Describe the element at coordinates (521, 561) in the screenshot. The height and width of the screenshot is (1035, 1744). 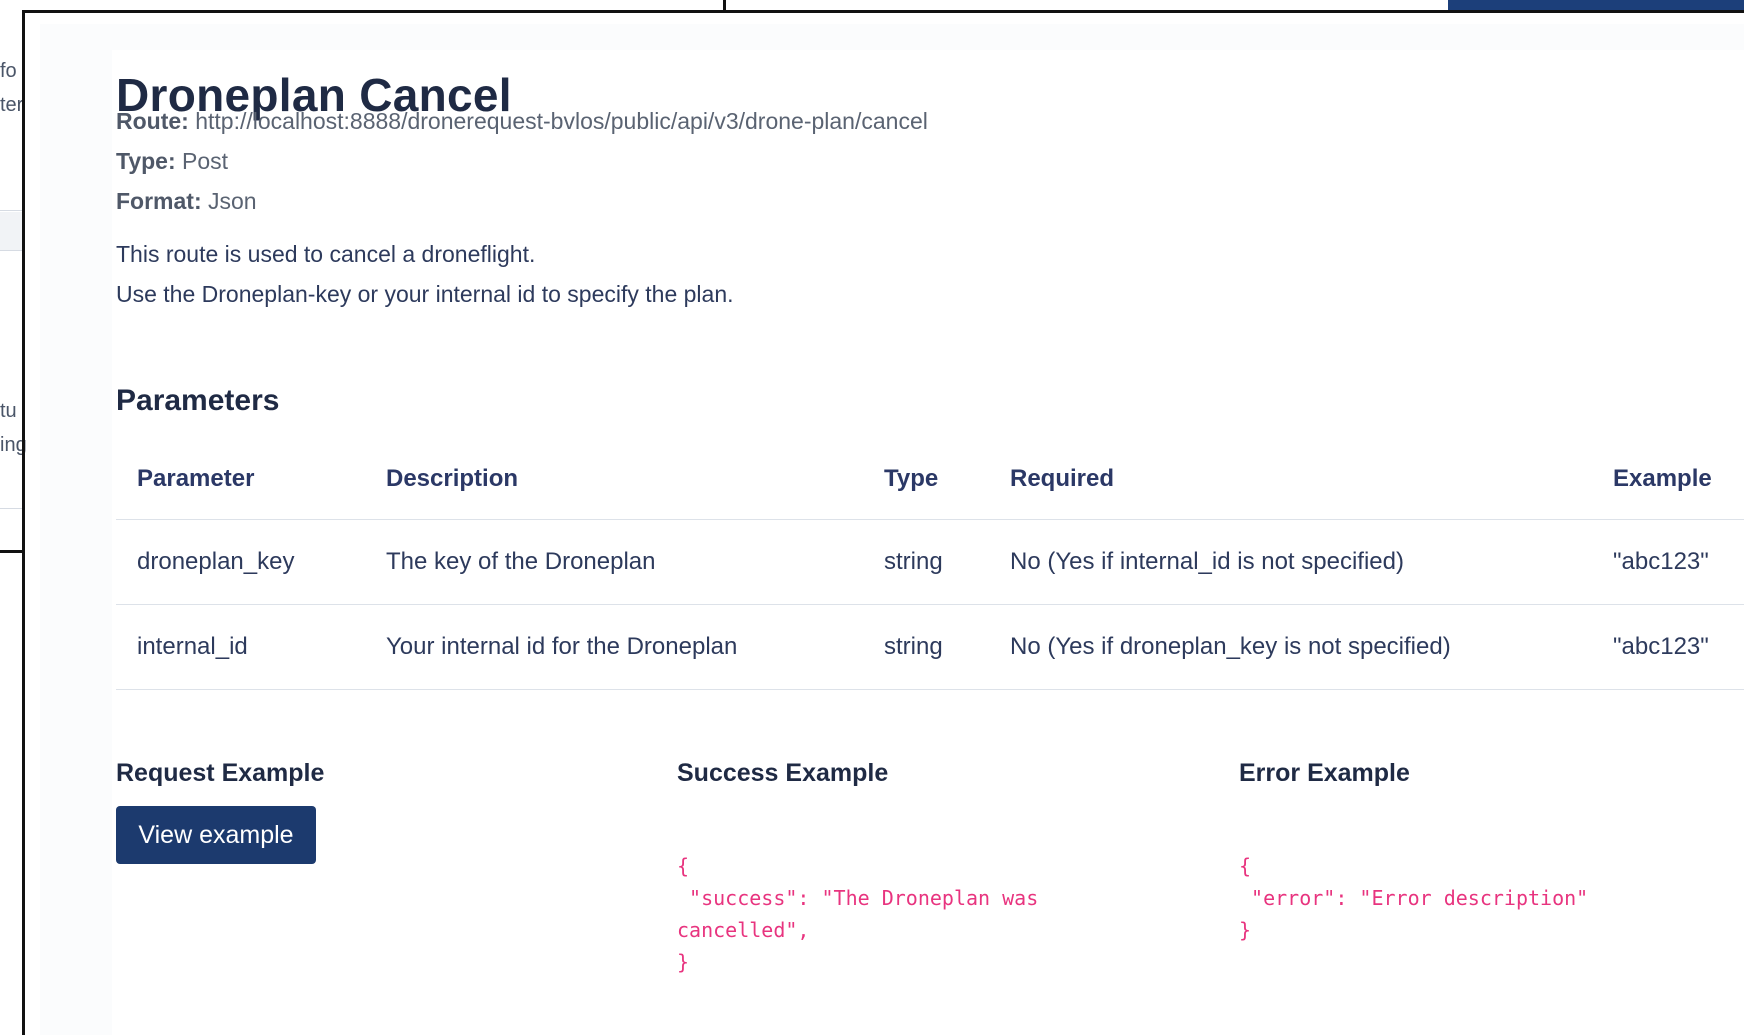
I see `param-description-cell: The key of the Droneplan` at that location.